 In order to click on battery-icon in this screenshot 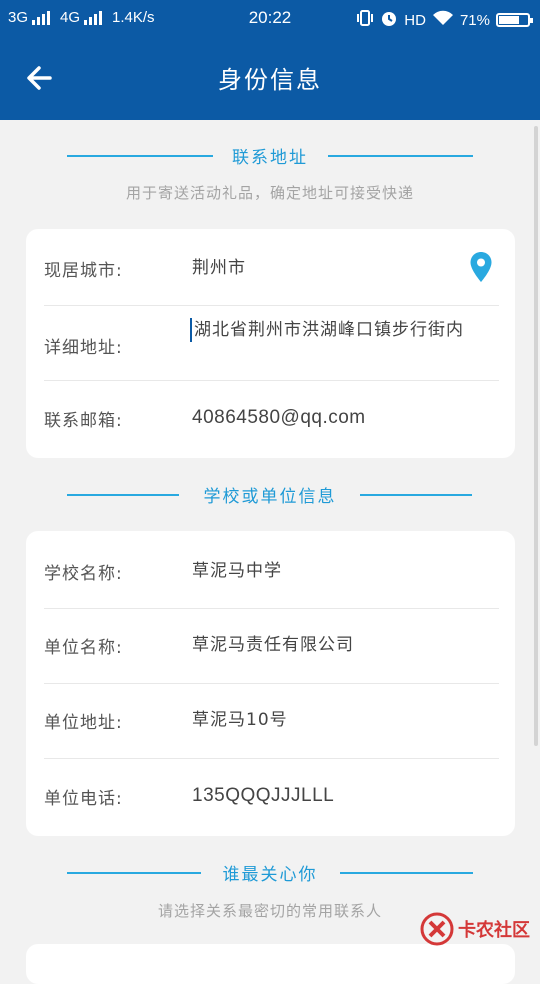, I will do `click(514, 20)`.